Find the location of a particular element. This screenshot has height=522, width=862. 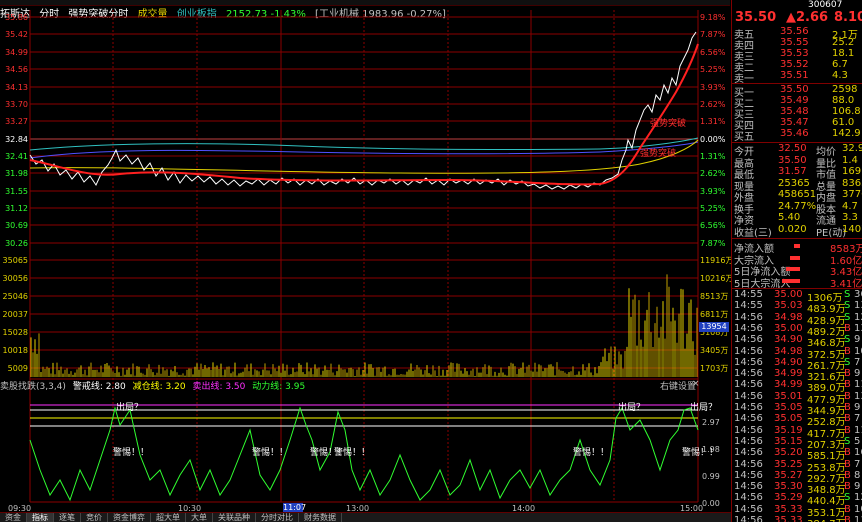

tick-row: 14:56 35.33 384.7万B11 is located at coordinates (797, 518).